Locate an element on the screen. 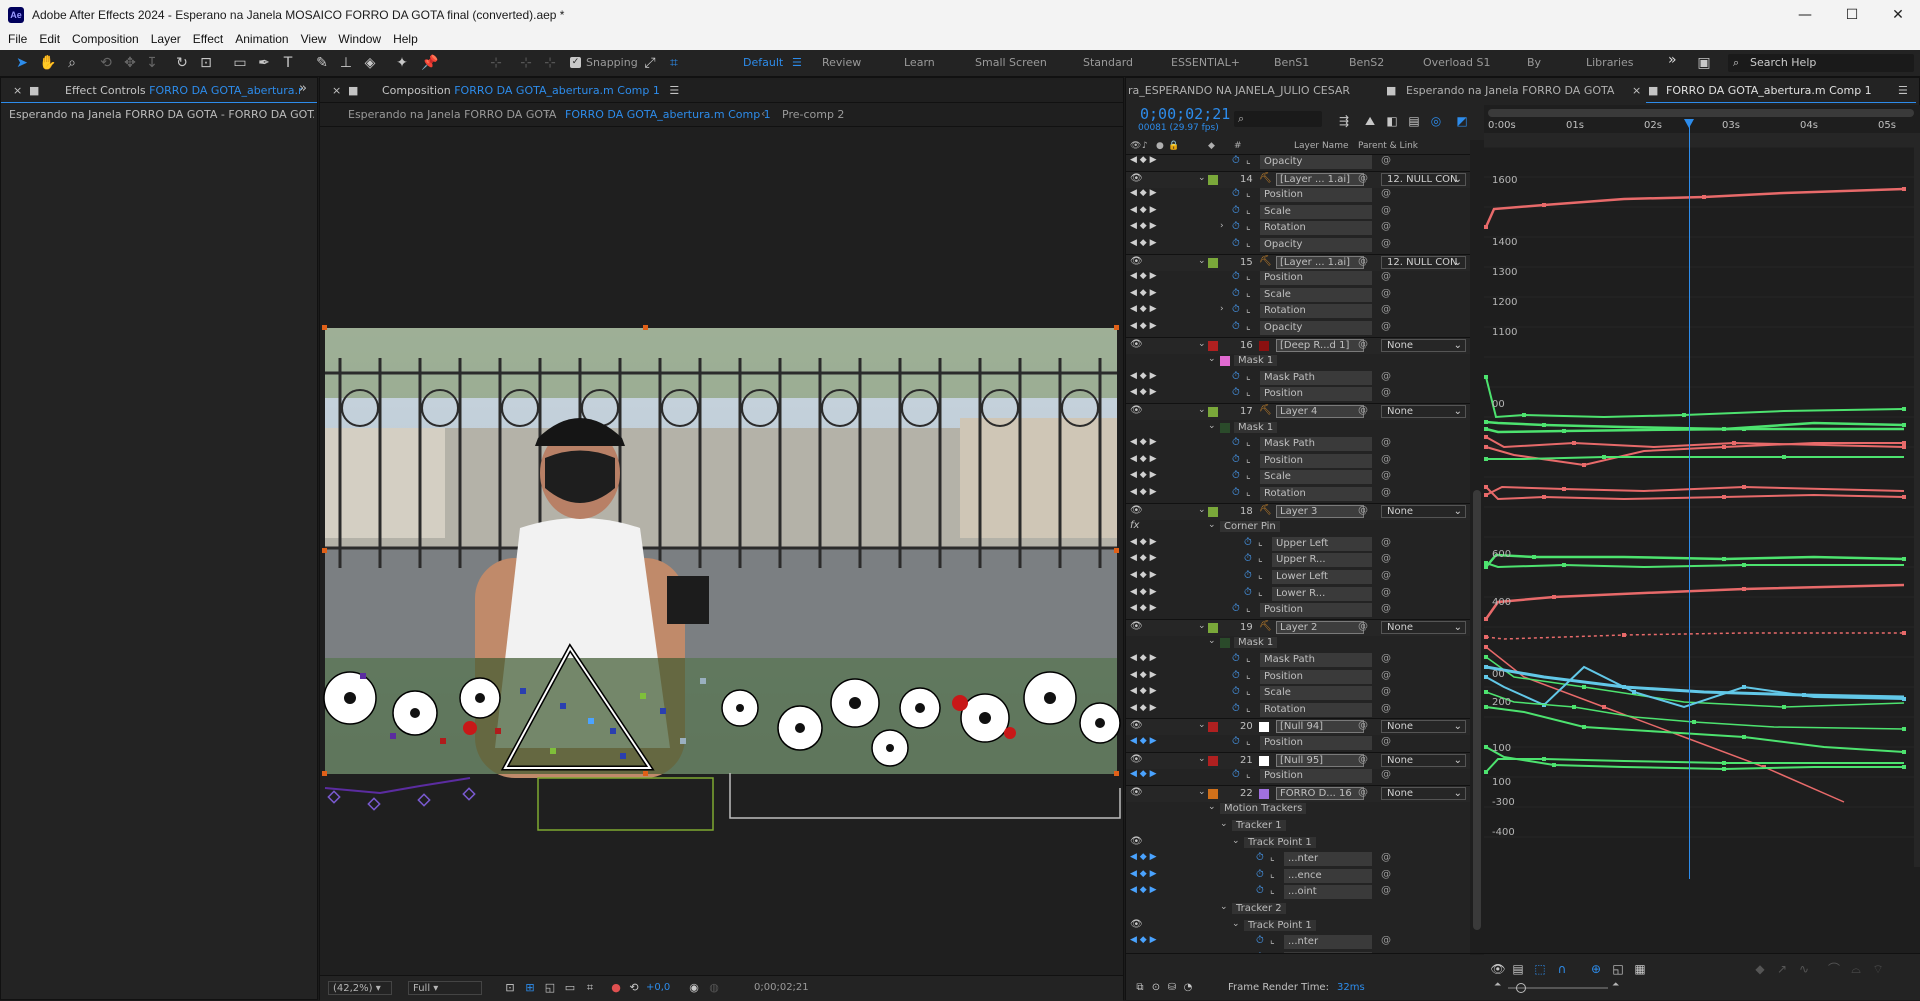 The height and width of the screenshot is (1001, 1920). property-row: ◀ ◆ ▶ ⏱ ⌞ Opacity @ is located at coordinates (1298, 245).